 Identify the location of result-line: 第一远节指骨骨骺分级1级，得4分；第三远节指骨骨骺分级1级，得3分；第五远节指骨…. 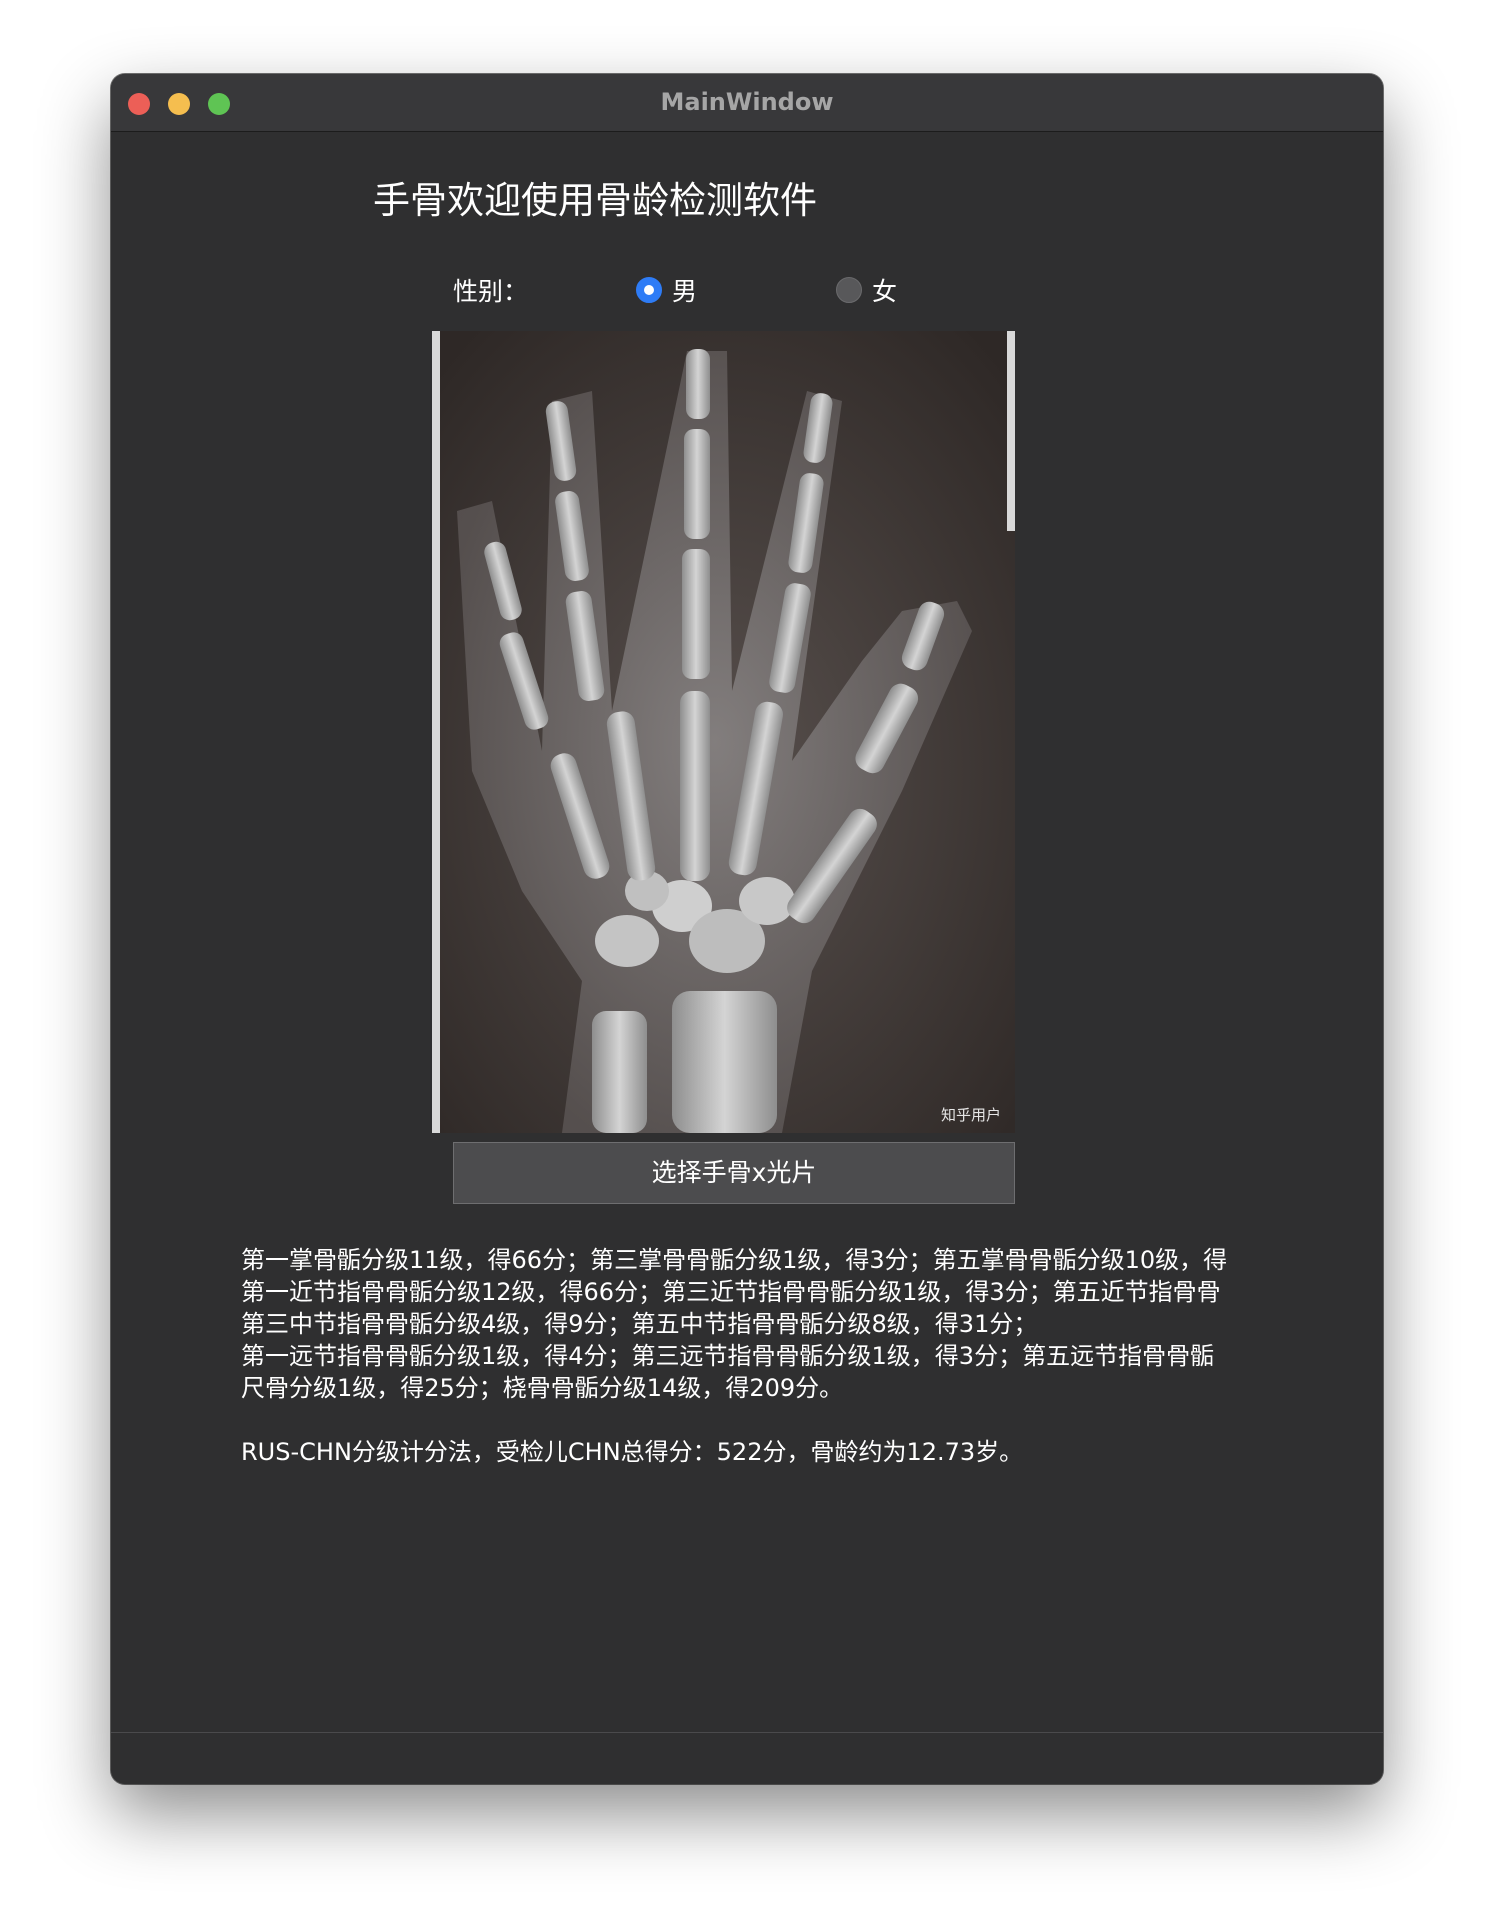
(728, 1356).